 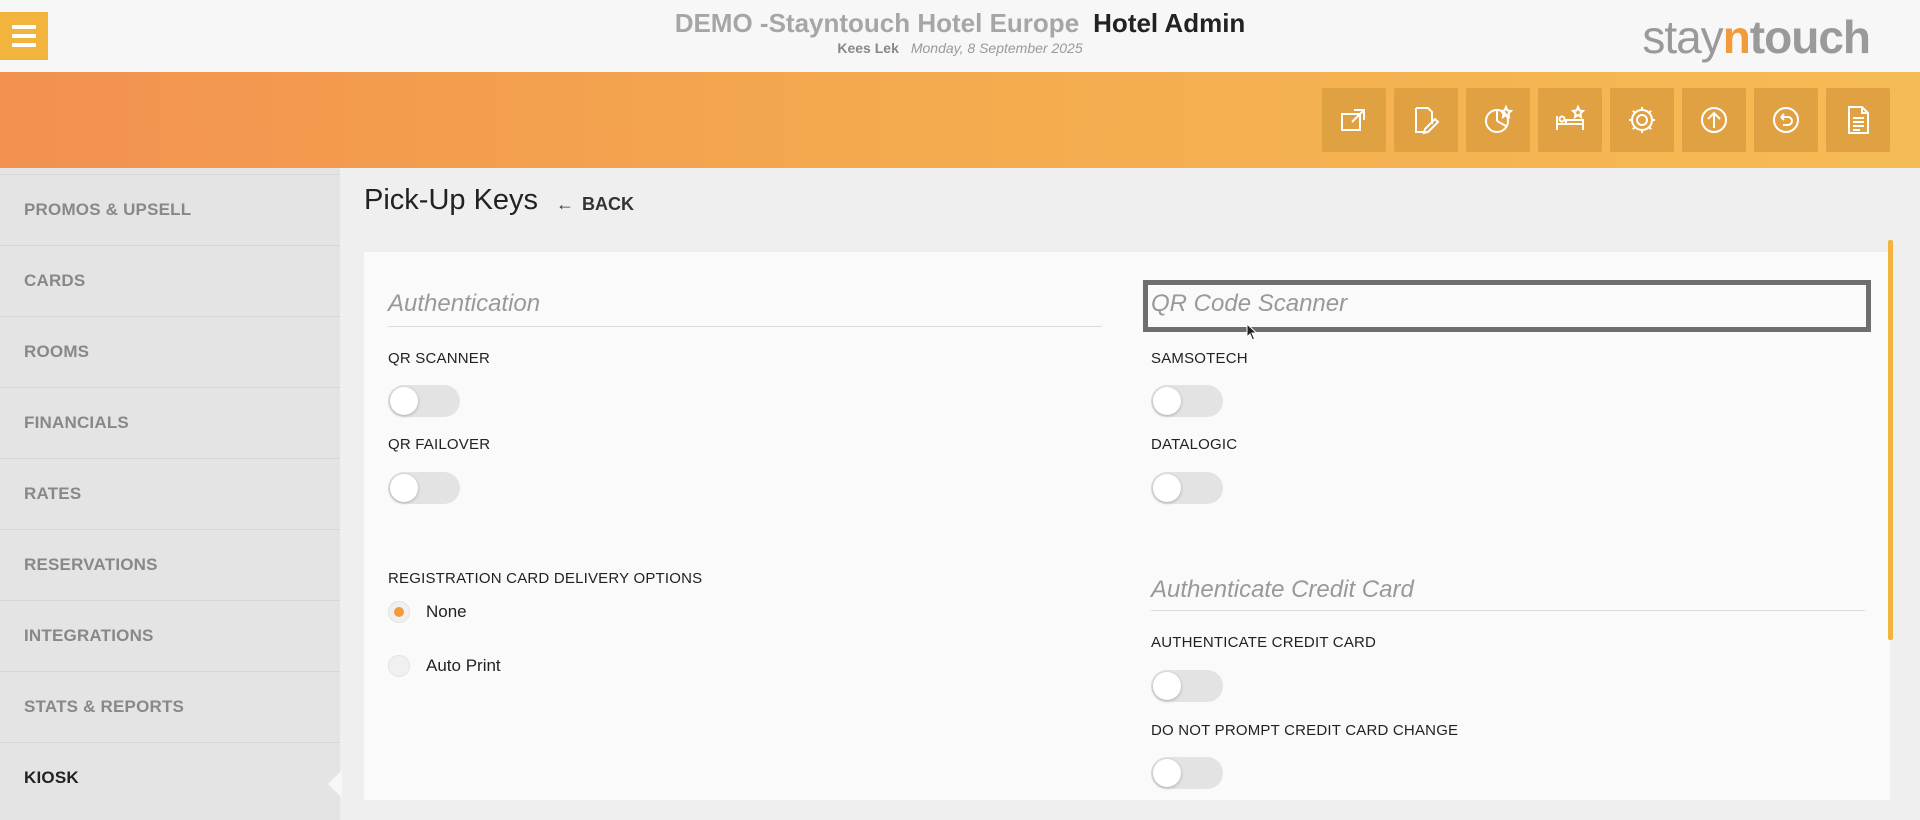 I want to click on no-prompt-credit-card-change-label: DO NOT PROMPT CREDIT CARD CHANGE, so click(x=1305, y=730).